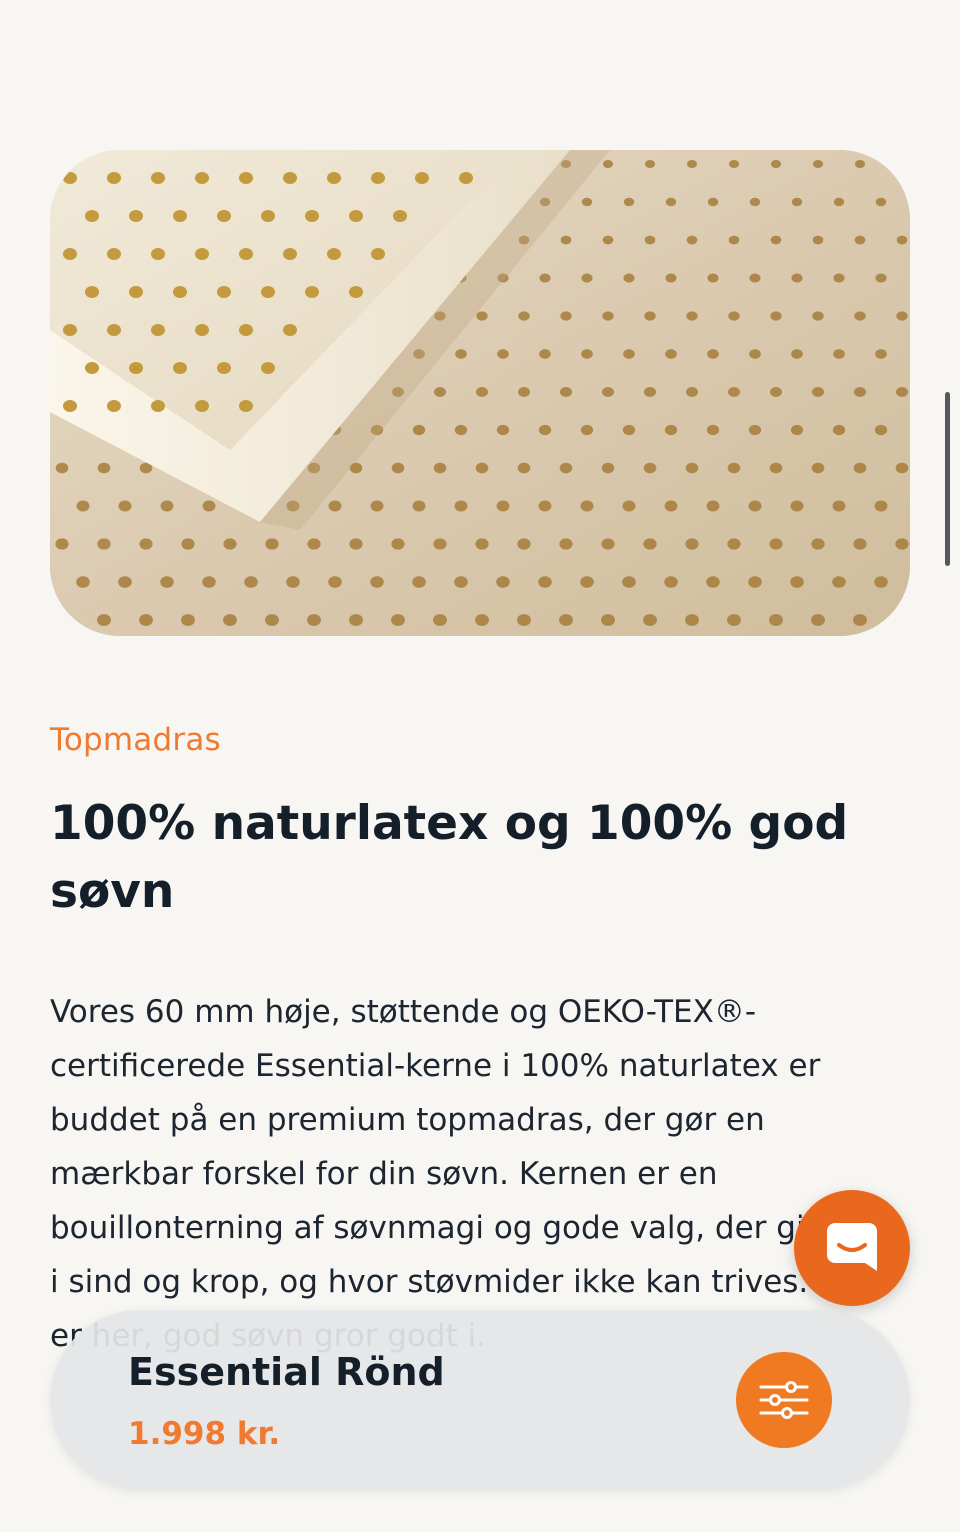 The image size is (960, 1532). What do you see at coordinates (286, 1372) in the screenshot?
I see `product-name: Essential Rönd` at bounding box center [286, 1372].